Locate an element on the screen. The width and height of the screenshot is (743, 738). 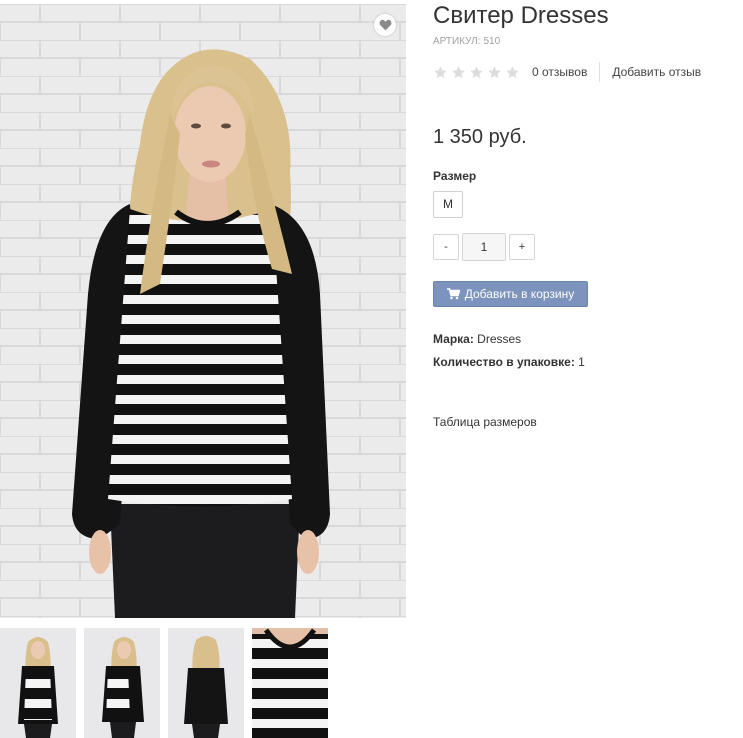
rating-row: 0 отзывов Добавить отзыв is located at coordinates (567, 72).